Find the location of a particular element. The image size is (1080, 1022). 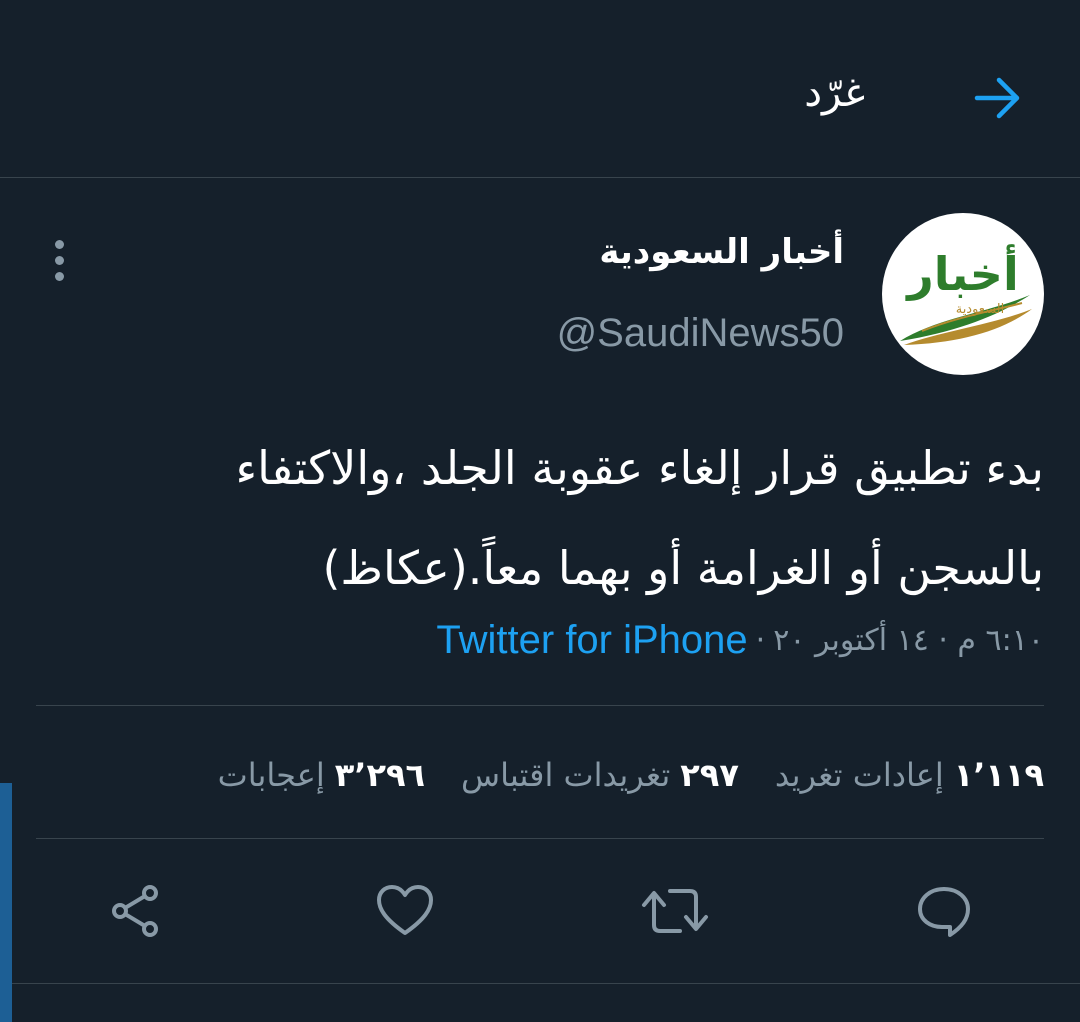

side-accent-bar is located at coordinates (6, 902).